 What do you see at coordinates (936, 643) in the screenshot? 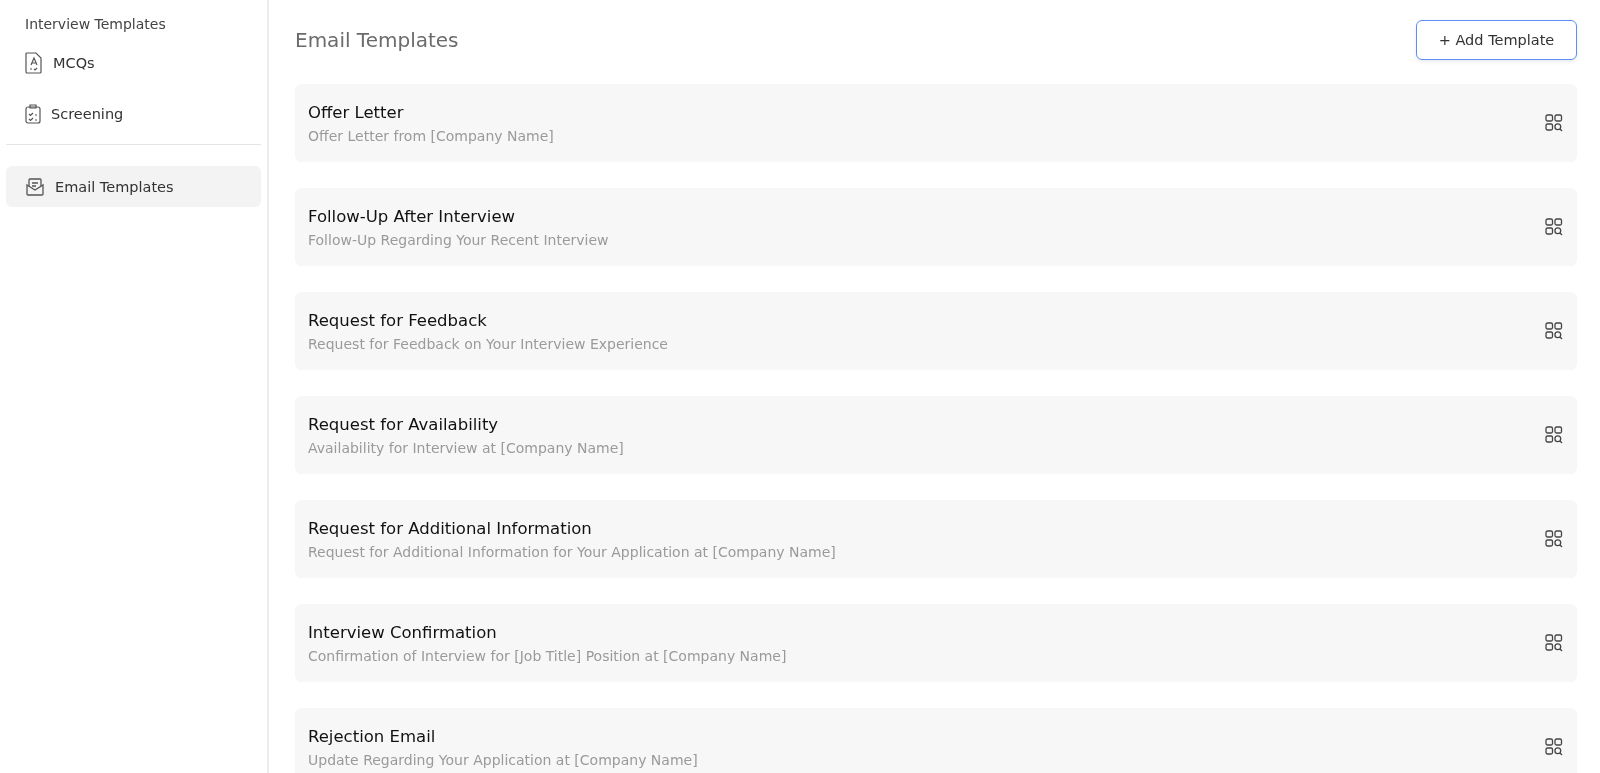
I see `template-card: Interview Confirmation Confirmation of Interview for [Job Title] Position at [Company Name]` at bounding box center [936, 643].